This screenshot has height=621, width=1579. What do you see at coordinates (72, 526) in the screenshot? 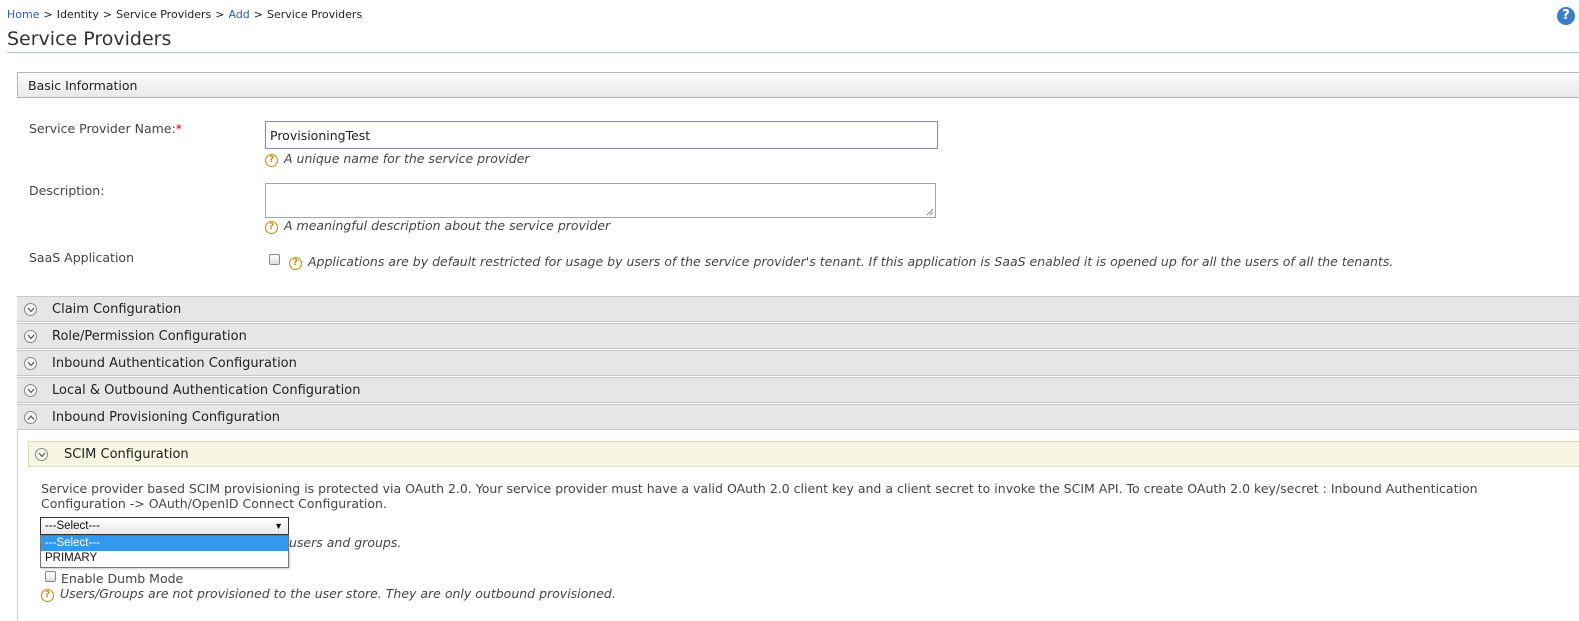
I see `user-store-select-value: ---Select---` at bounding box center [72, 526].